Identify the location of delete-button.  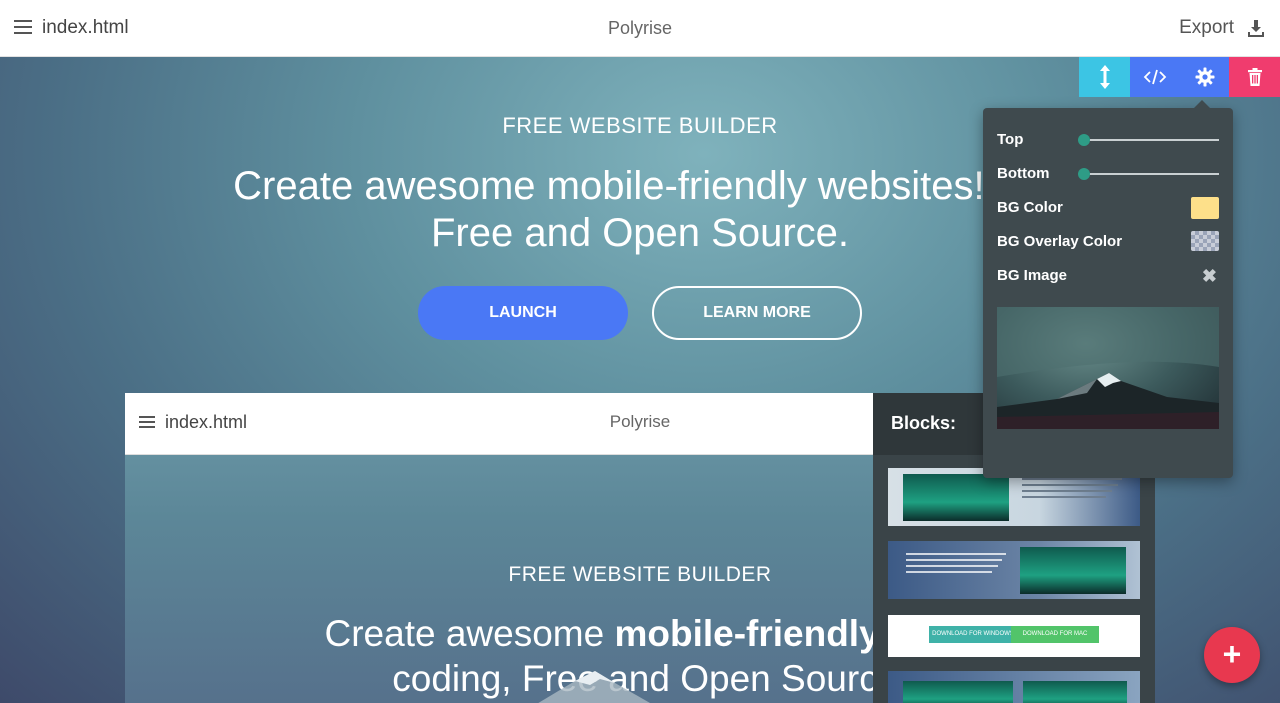
(1254, 77).